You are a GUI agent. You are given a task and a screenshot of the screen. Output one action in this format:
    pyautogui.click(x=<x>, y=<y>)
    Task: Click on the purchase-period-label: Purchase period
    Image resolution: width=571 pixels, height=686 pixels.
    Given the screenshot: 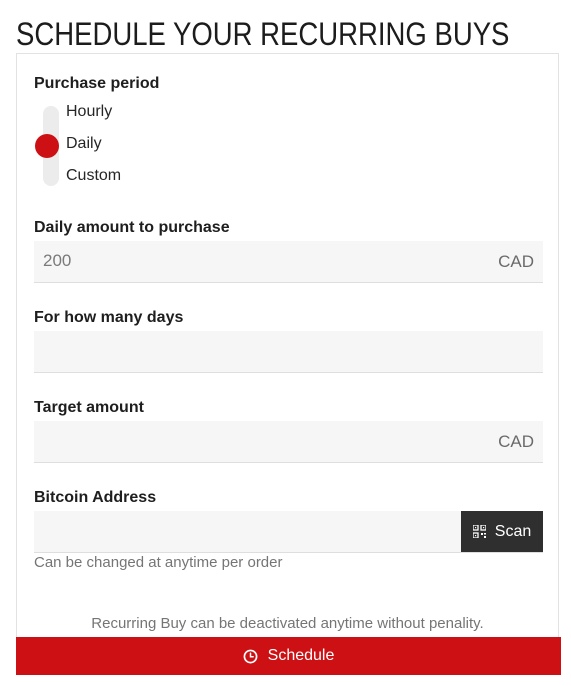 What is the action you would take?
    pyautogui.click(x=97, y=83)
    